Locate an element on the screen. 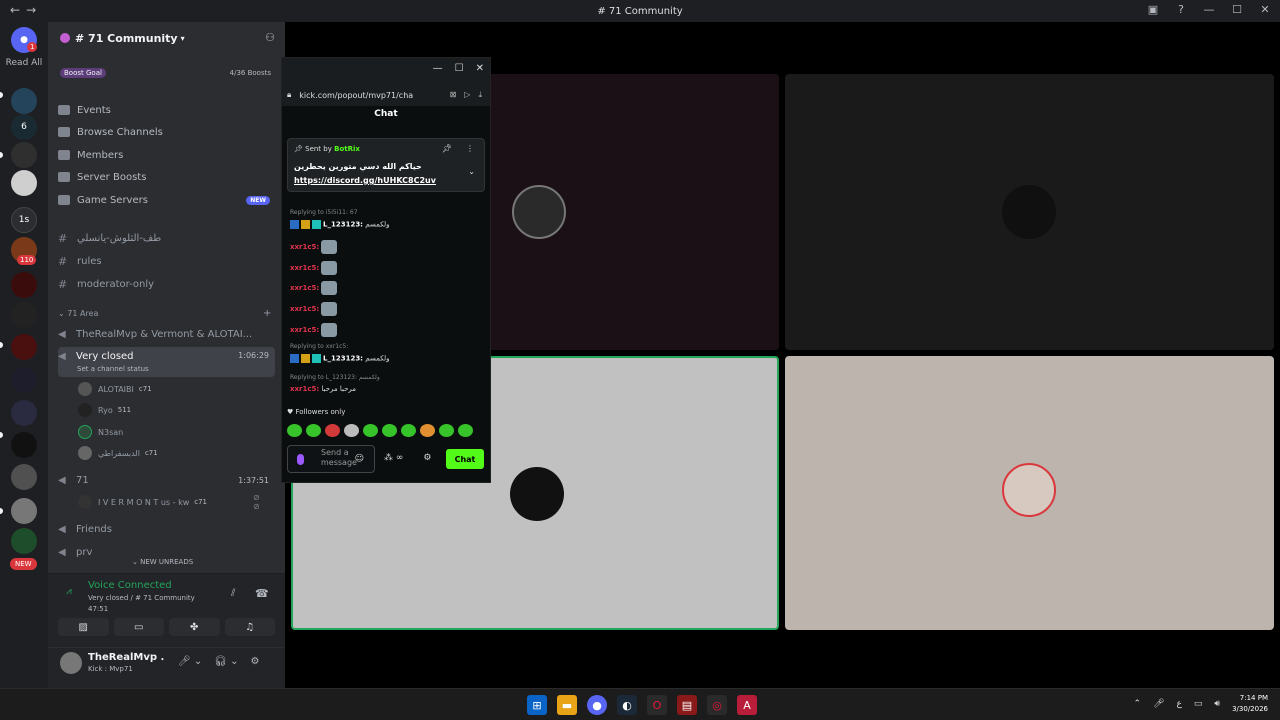 The width and height of the screenshot is (1280, 720). chat-send-button: Chat is located at coordinates (465, 459).